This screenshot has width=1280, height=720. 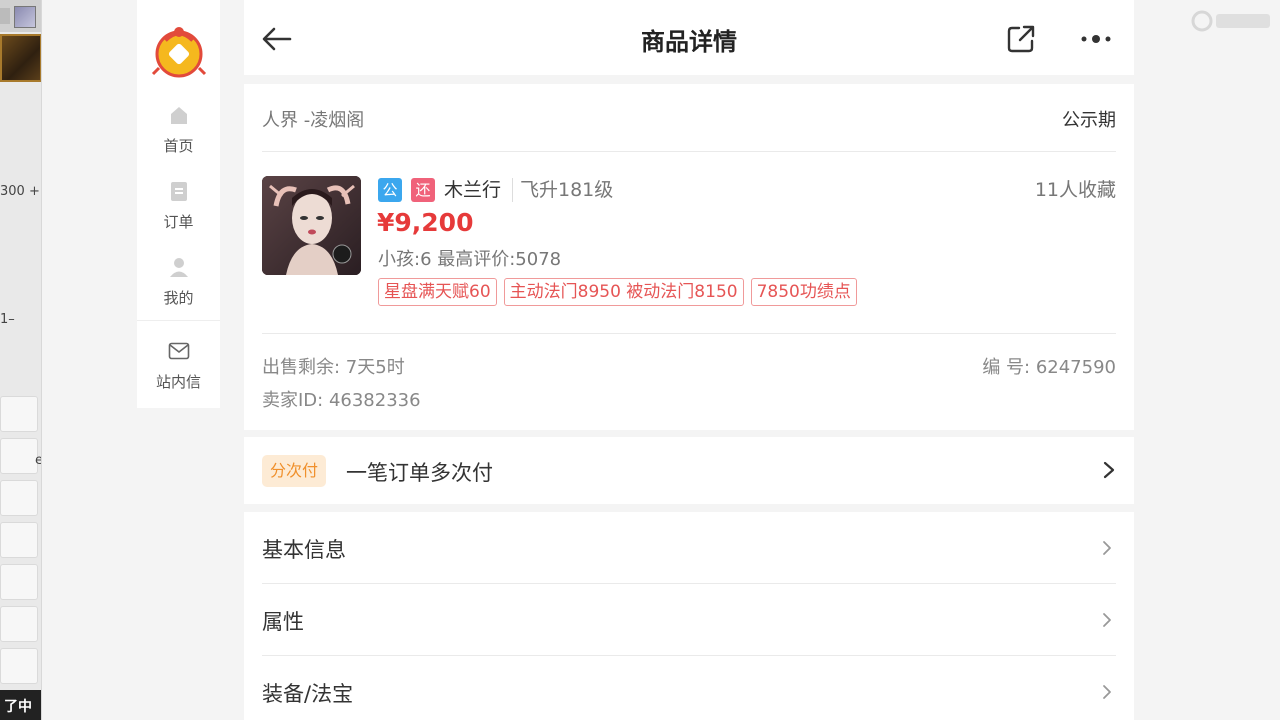 What do you see at coordinates (178, 320) in the screenshot?
I see `sidebar-divider` at bounding box center [178, 320].